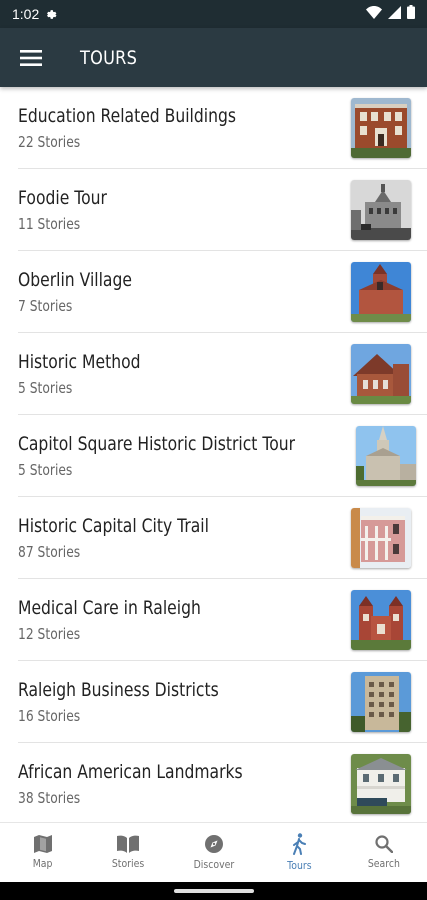 The width and height of the screenshot is (427, 900). What do you see at coordinates (75, 280) in the screenshot?
I see `tour-title: Oberlin Village` at bounding box center [75, 280].